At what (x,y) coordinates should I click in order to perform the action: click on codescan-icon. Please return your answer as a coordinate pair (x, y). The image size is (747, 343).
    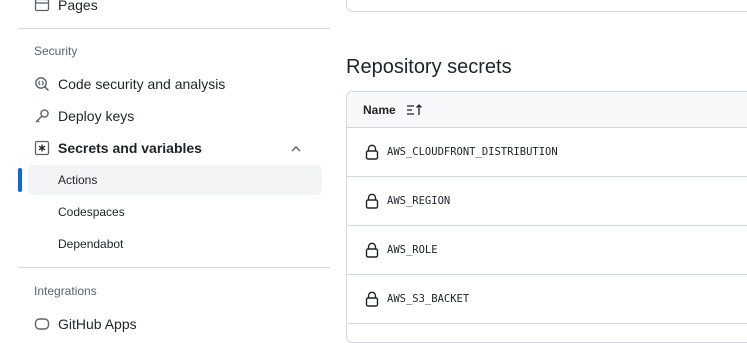
    Looking at the image, I should click on (42, 84).